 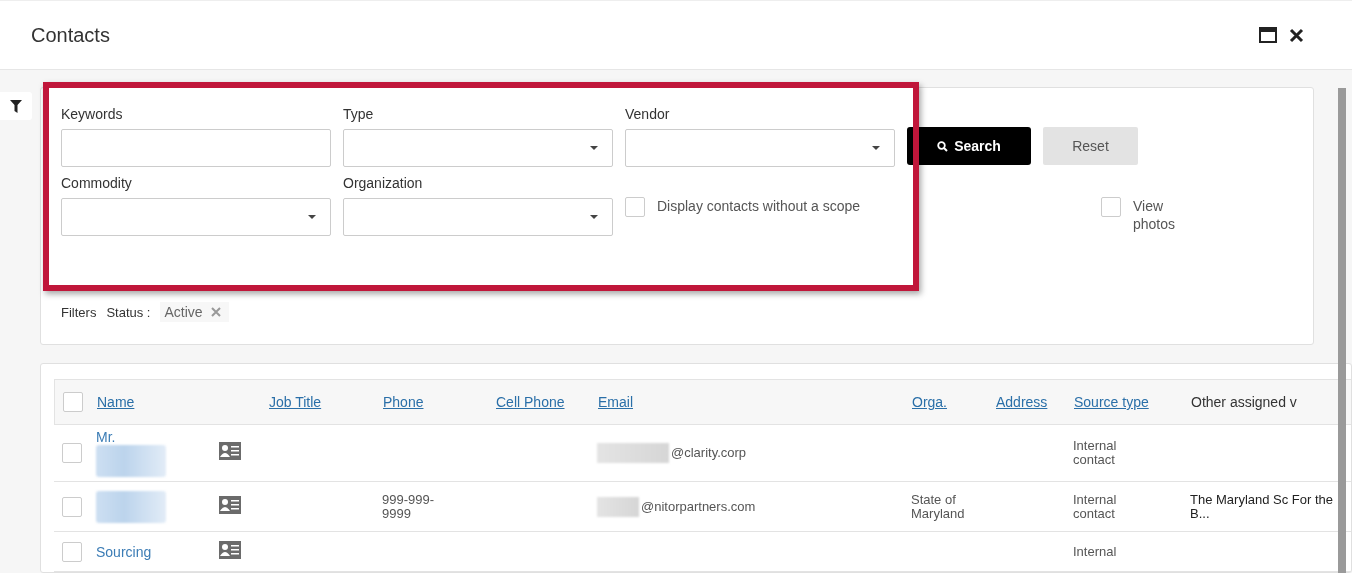 I want to click on field-label: Keywords, so click(x=92, y=114).